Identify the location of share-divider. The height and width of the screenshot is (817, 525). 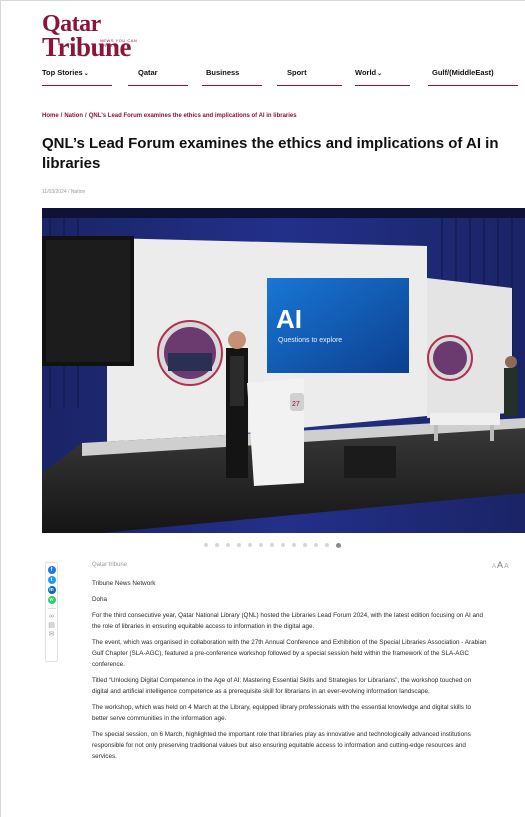
(51, 608).